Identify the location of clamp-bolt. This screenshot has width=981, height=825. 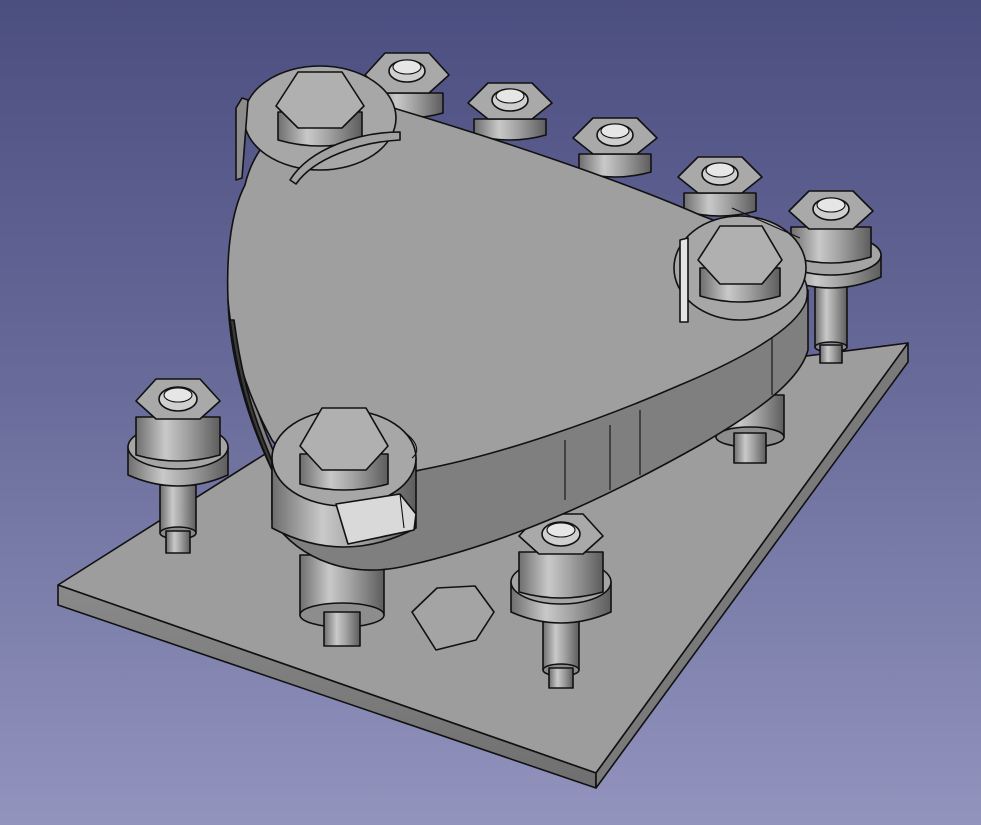
(344, 477).